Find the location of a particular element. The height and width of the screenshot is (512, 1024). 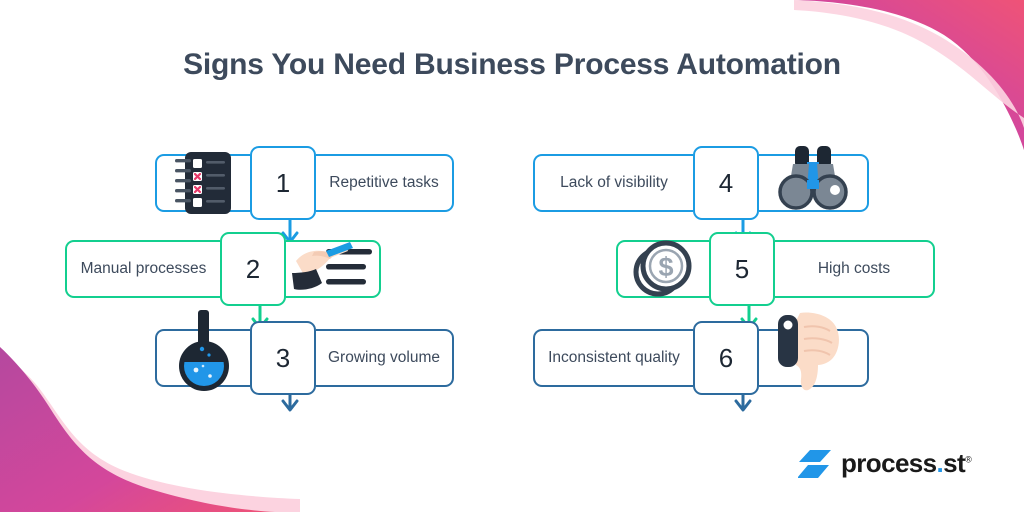

thumbs-down-icon-box is located at coordinates (814, 351).